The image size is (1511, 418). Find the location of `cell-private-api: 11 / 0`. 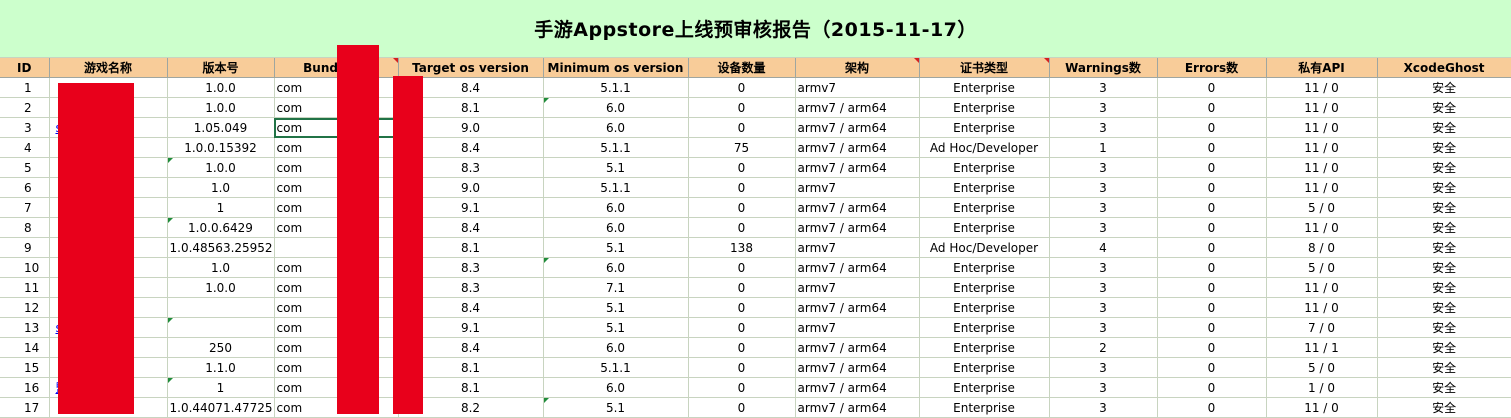

cell-private-api: 11 / 0 is located at coordinates (1322, 307).